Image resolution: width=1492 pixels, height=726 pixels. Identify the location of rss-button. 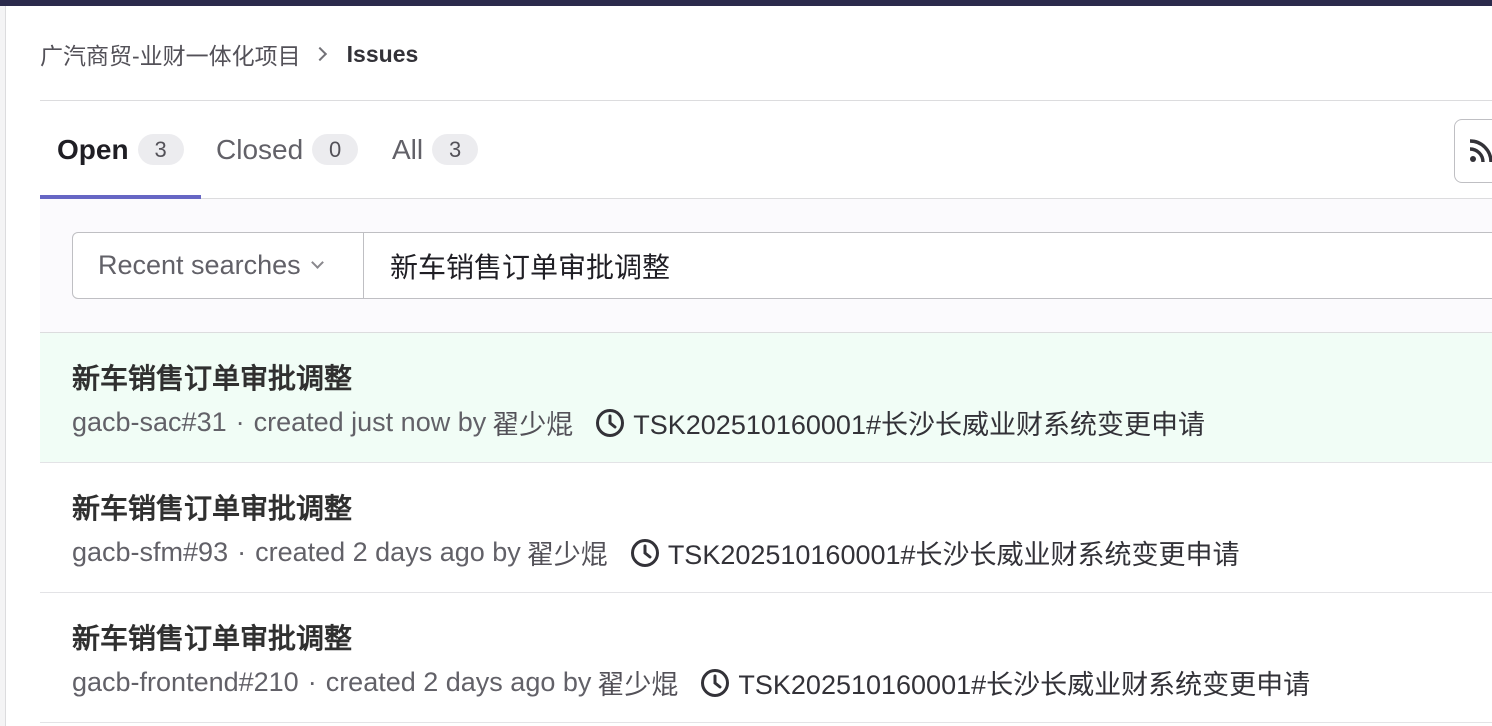
(1473, 151).